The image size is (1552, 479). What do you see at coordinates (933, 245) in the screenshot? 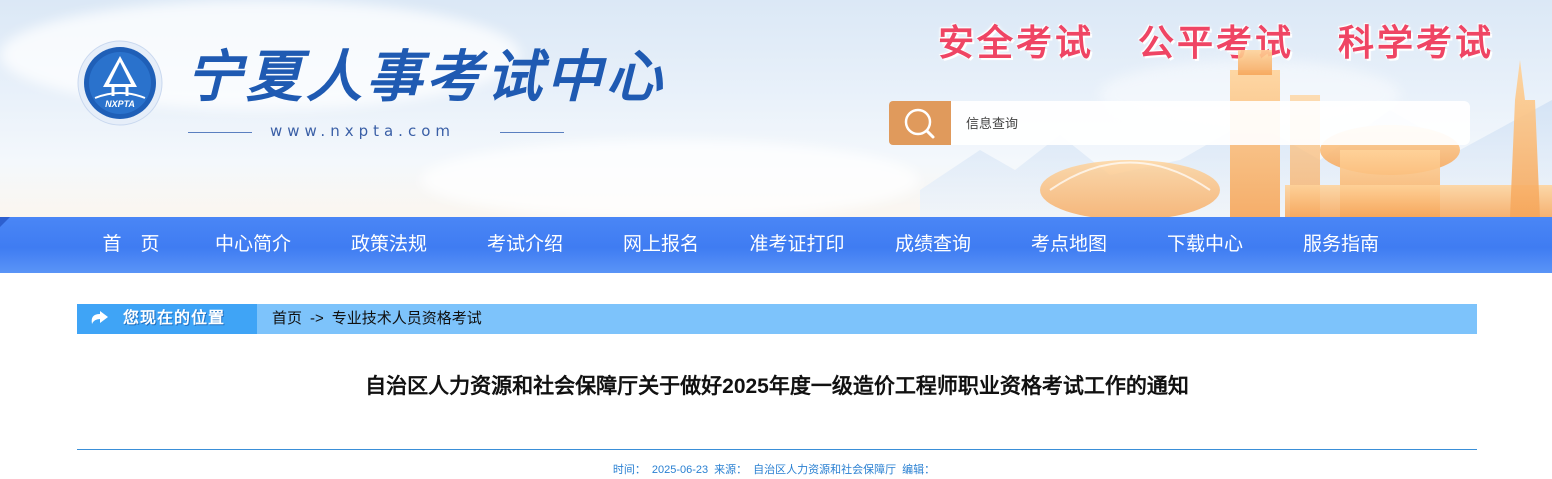
I see `nav-score-query: 成绩查询` at bounding box center [933, 245].